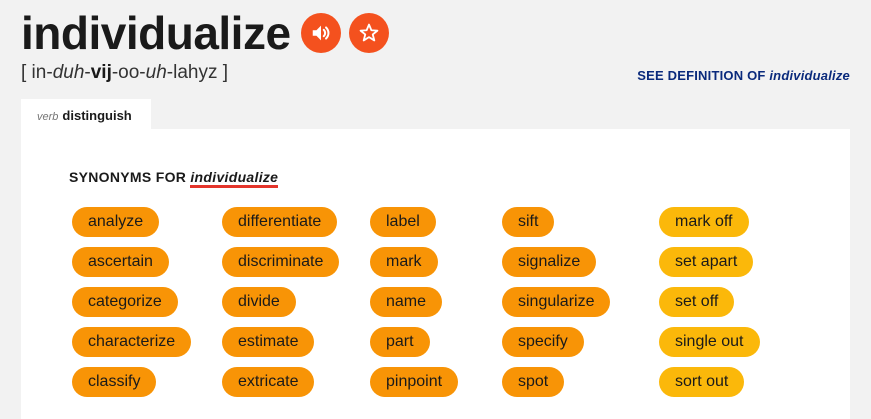  Describe the element at coordinates (120, 262) in the screenshot. I see `synonym-pill: ascertain` at that location.